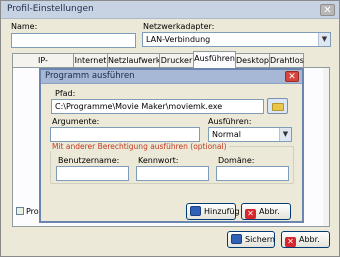  Describe the element at coordinates (90, 60) in the screenshot. I see `tab-internet: Internet` at that location.